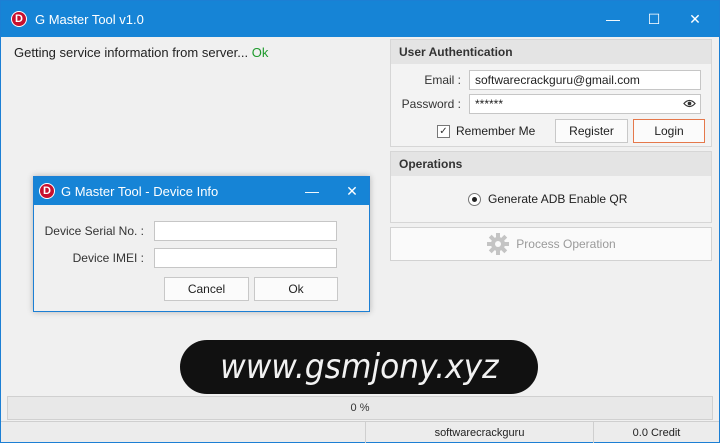  Describe the element at coordinates (613, 19) in the screenshot. I see `minimize-button: —` at that location.